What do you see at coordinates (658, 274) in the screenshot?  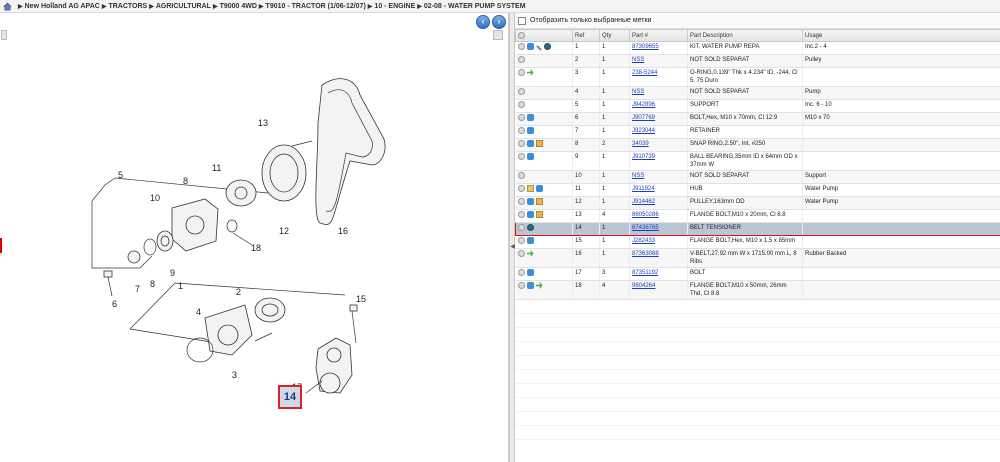 I see `part-number-link-cell: 87351192` at bounding box center [658, 274].